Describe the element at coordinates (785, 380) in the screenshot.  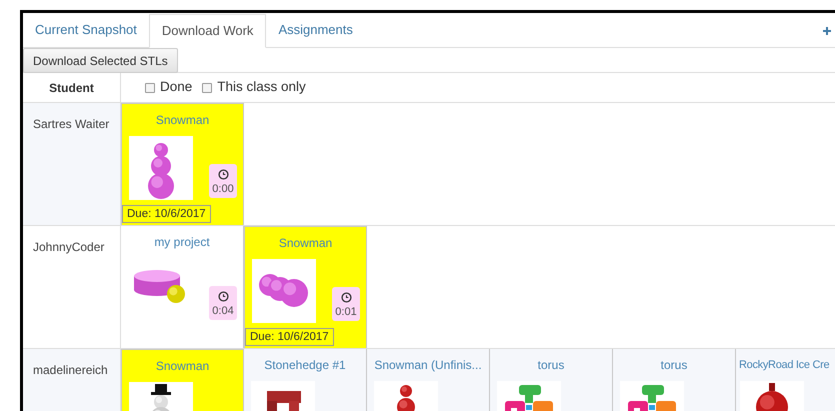
I see `project-card: RockyRoad Ice Cre` at that location.